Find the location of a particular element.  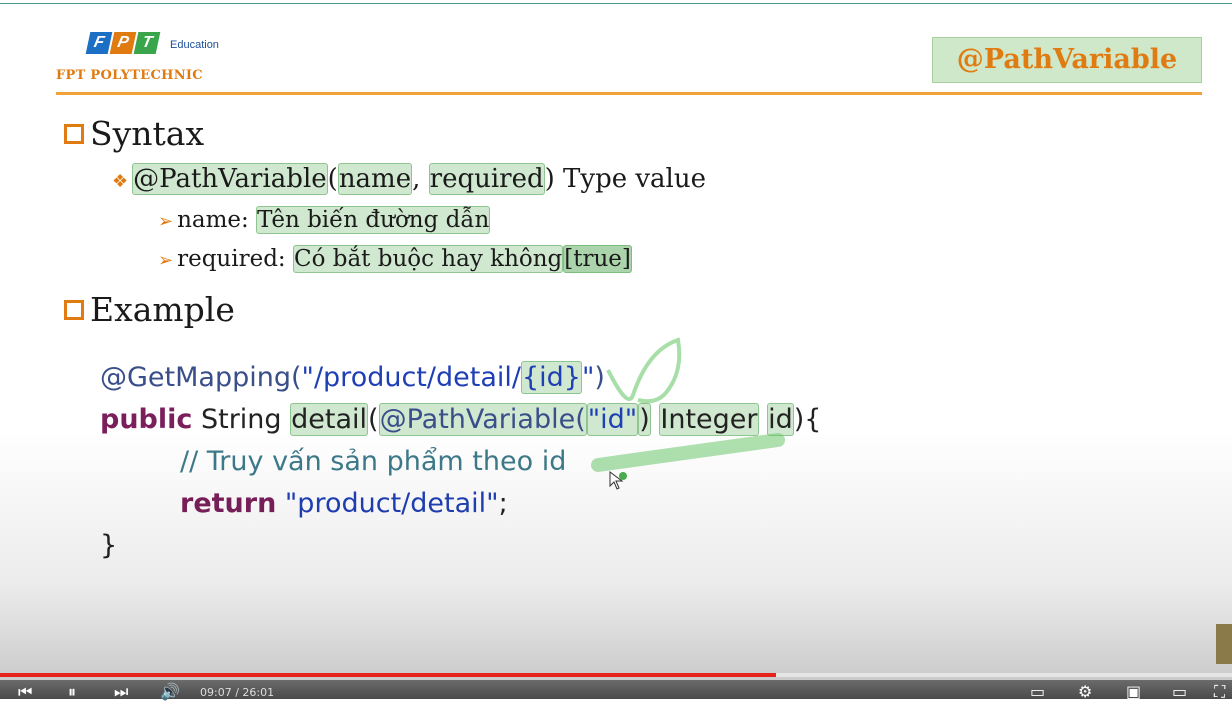

code-return-string: "product/detail" is located at coordinates (391, 503).